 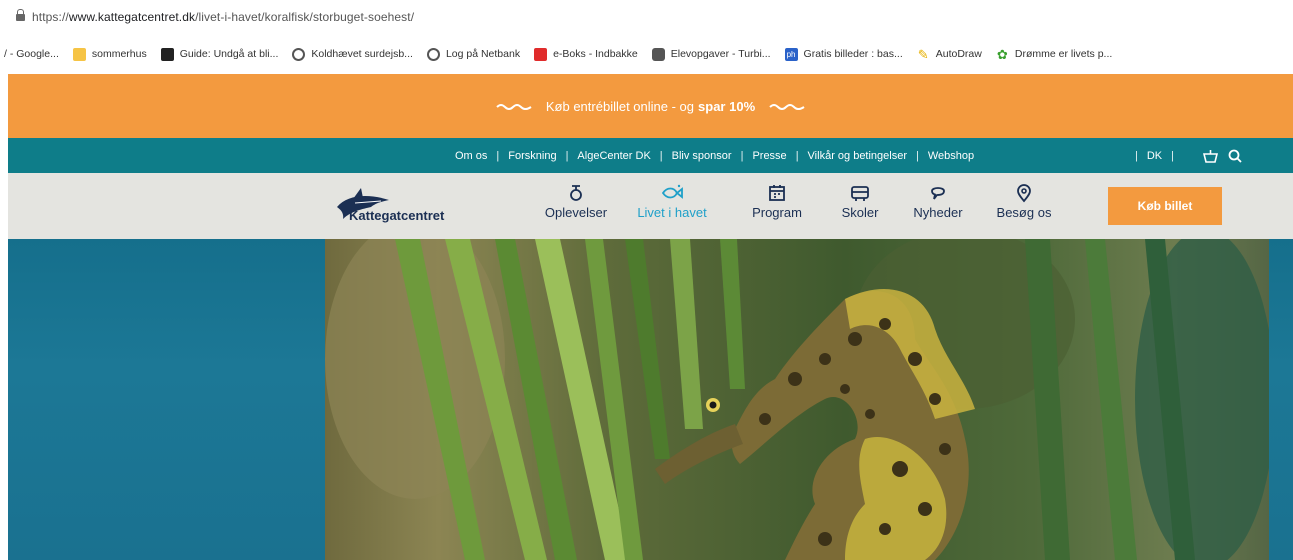 I want to click on language-code: DK, so click(x=1154, y=155).